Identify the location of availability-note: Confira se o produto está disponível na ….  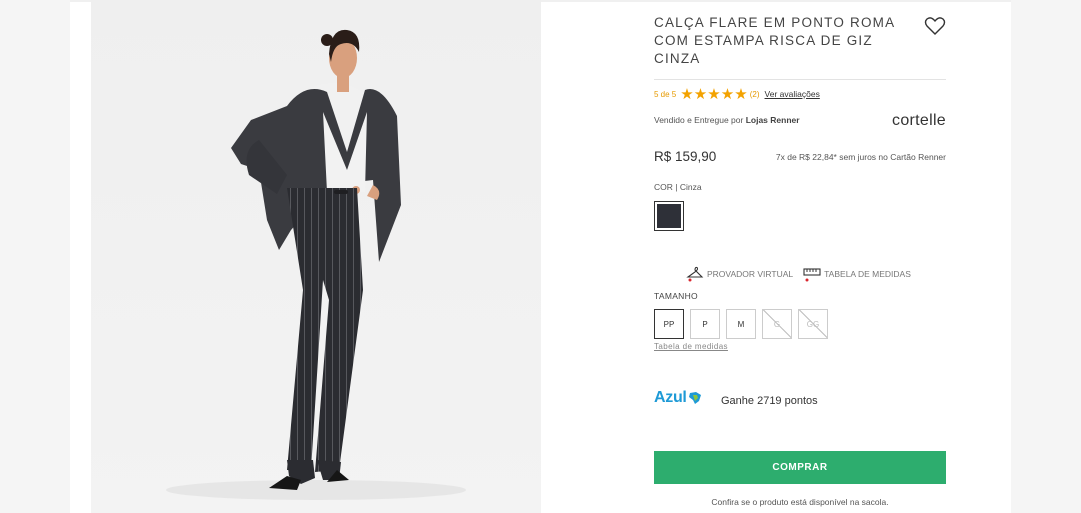
(800, 502).